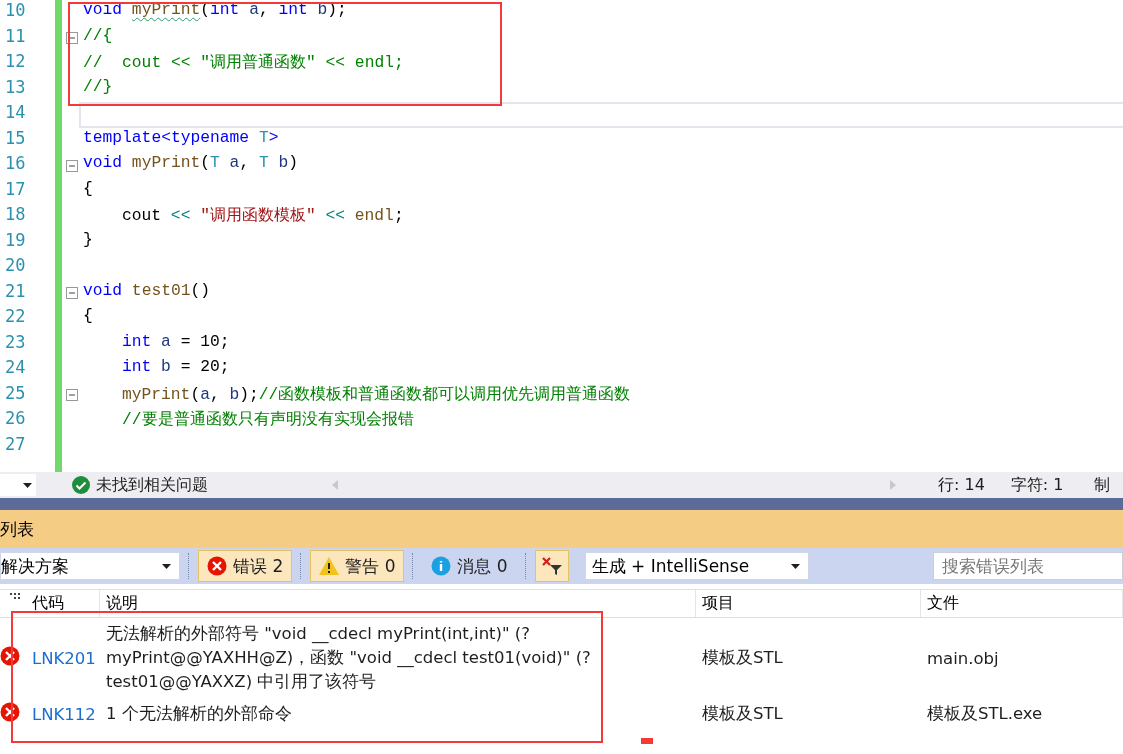  I want to click on line-number: 14, so click(15, 113).